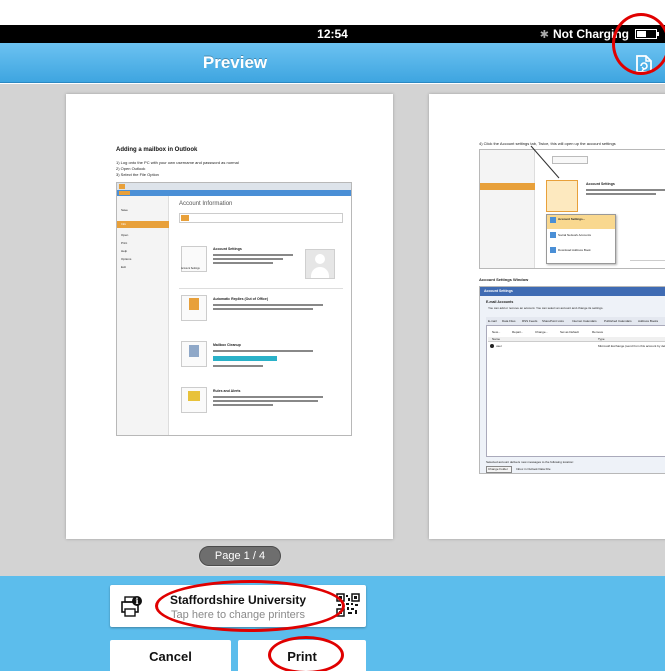  Describe the element at coordinates (227, 345) in the screenshot. I see `section-title: Mailbox Cleanup` at that location.